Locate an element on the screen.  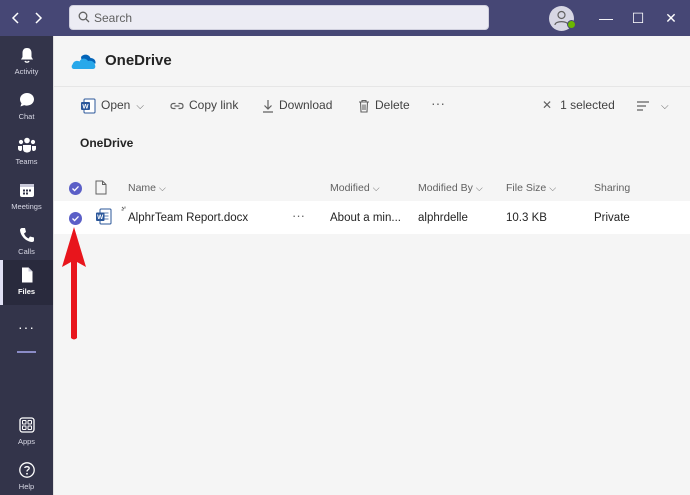
rail-label: Teams is located at coordinates (26, 161).